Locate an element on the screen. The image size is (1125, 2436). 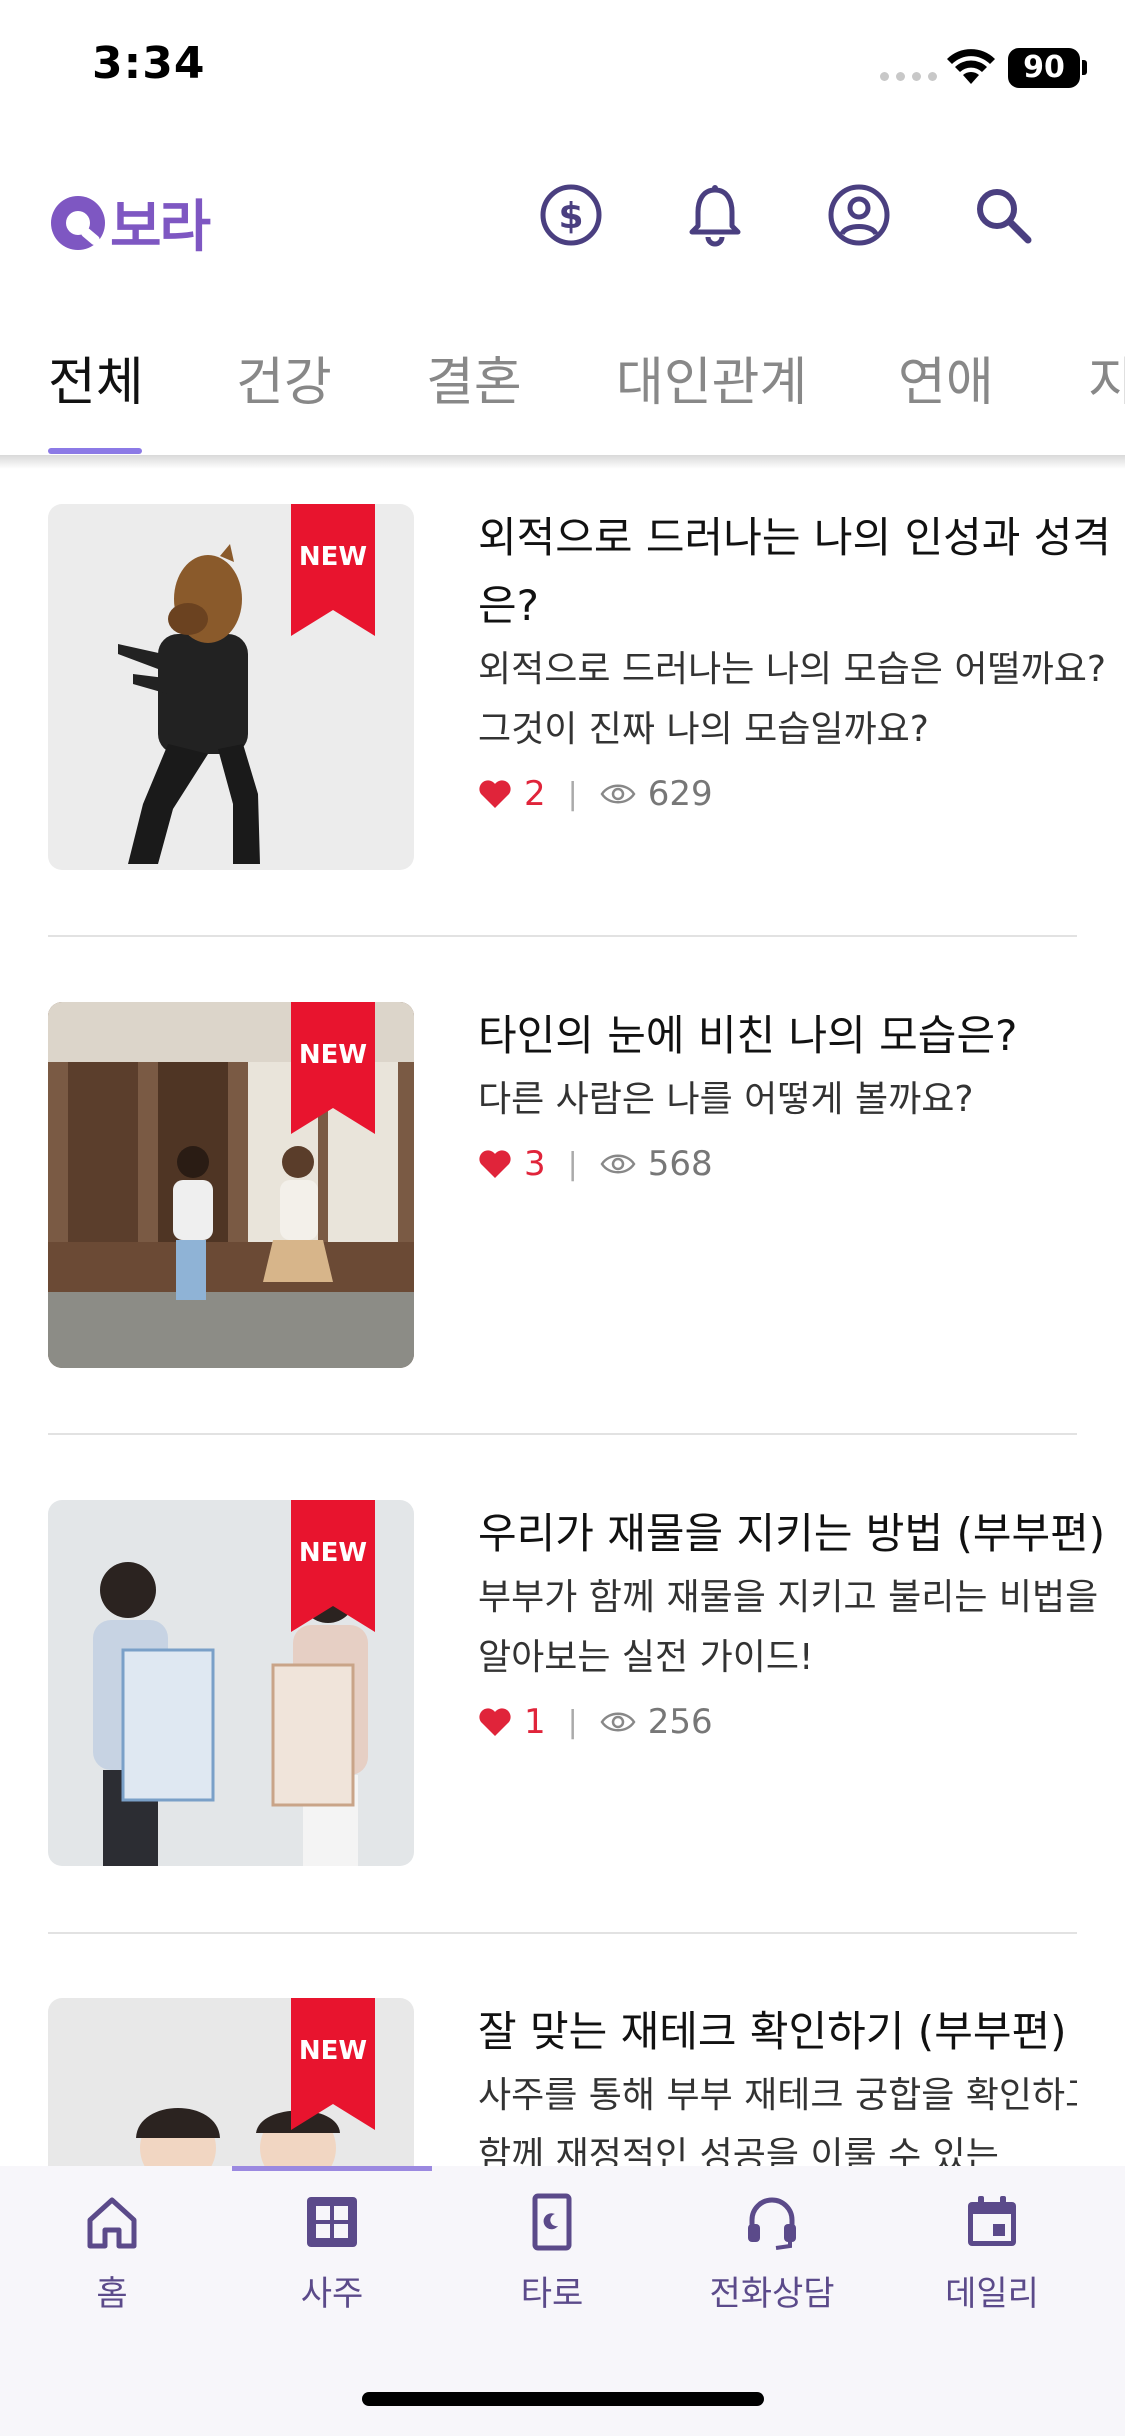
like-count: 1 is located at coordinates (535, 1722).